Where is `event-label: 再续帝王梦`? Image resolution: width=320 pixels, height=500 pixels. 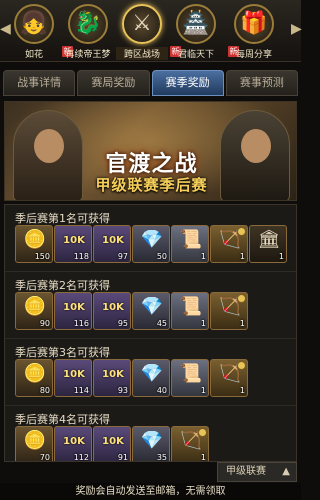
event-label: 再续帝王梦 is located at coordinates (88, 55).